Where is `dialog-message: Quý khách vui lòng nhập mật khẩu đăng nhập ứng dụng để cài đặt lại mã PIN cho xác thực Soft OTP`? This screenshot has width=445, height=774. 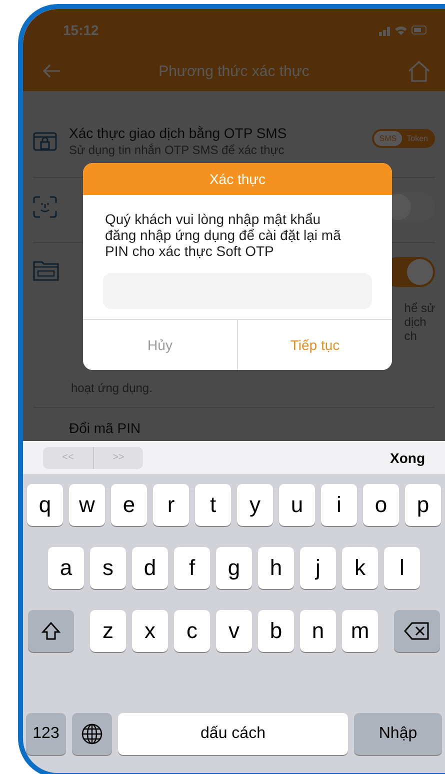 dialog-message: Quý khách vui lòng nhập mật khẩu đăng nhập ứng dụng để cài đặt lại mã PIN cho xác thực Soft OTP is located at coordinates (223, 235).